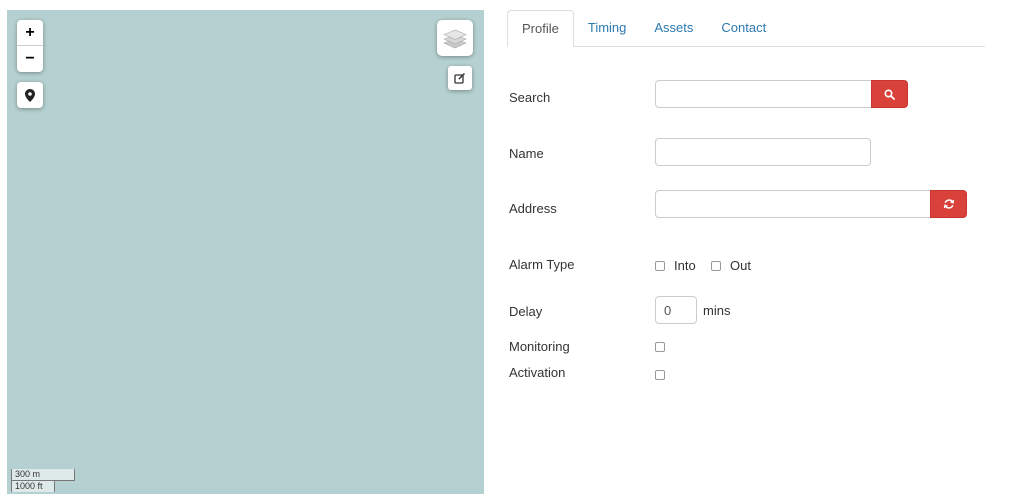 This screenshot has width=1015, height=496. What do you see at coordinates (540, 28) in the screenshot?
I see `tab-profile: Profile` at bounding box center [540, 28].